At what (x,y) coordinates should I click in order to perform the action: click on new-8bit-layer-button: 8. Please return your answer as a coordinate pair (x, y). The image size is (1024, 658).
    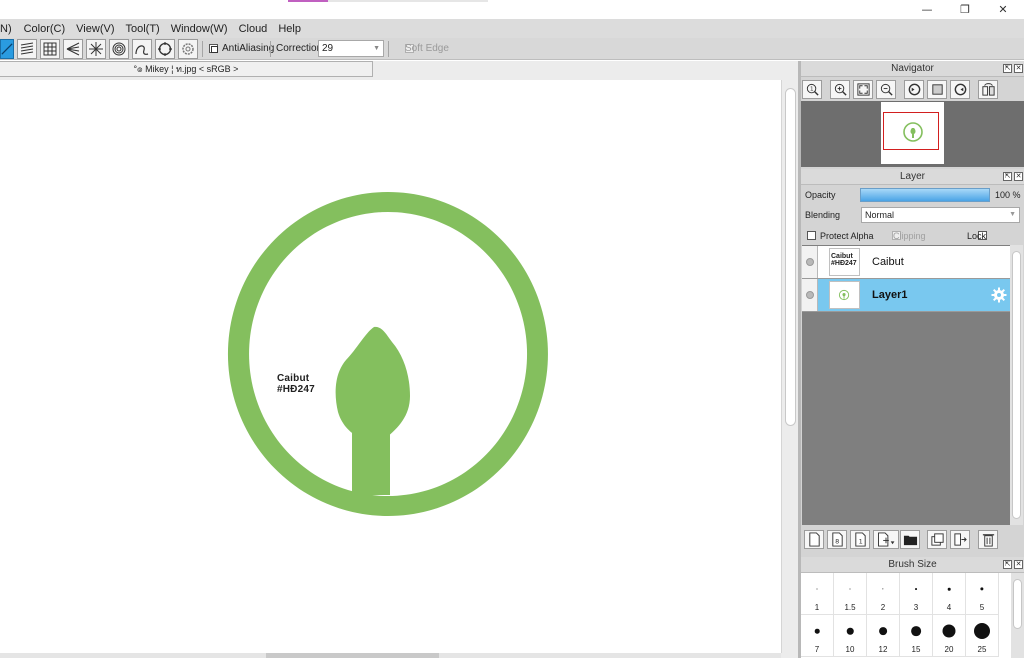
    Looking at the image, I should click on (837, 539).